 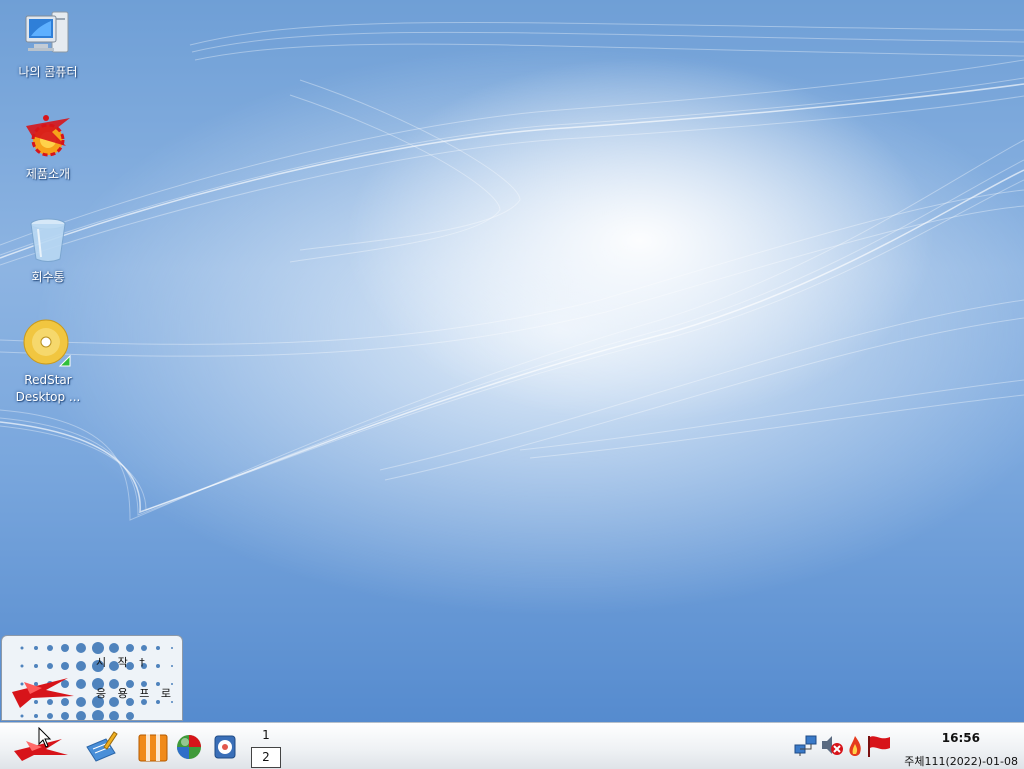 I want to click on start-menu-popup: 시 작 † 응 용 프 로, so click(x=92, y=678).